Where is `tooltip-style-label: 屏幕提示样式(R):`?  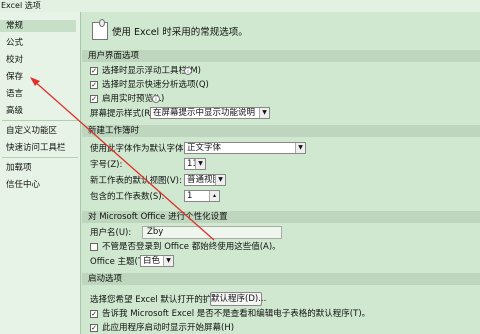 tooltip-style-label: 屏幕提示样式(R): is located at coordinates (123, 114).